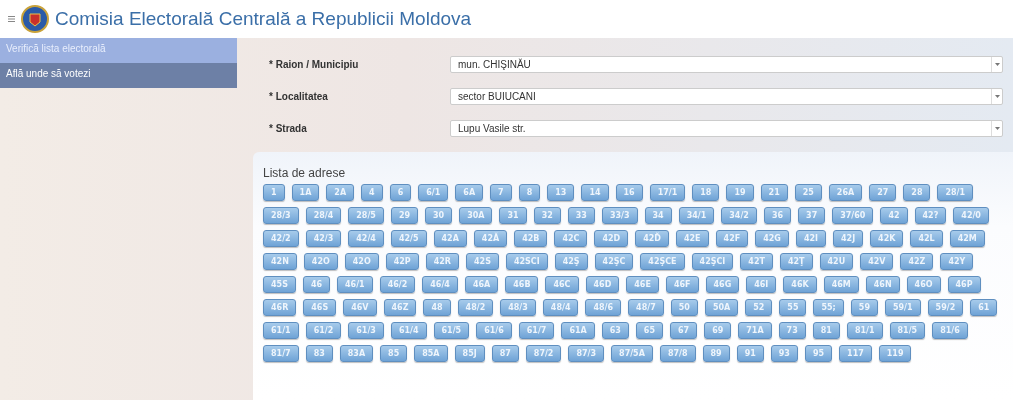 The width and height of the screenshot is (1013, 400). I want to click on address-button: 42?, so click(930, 215).